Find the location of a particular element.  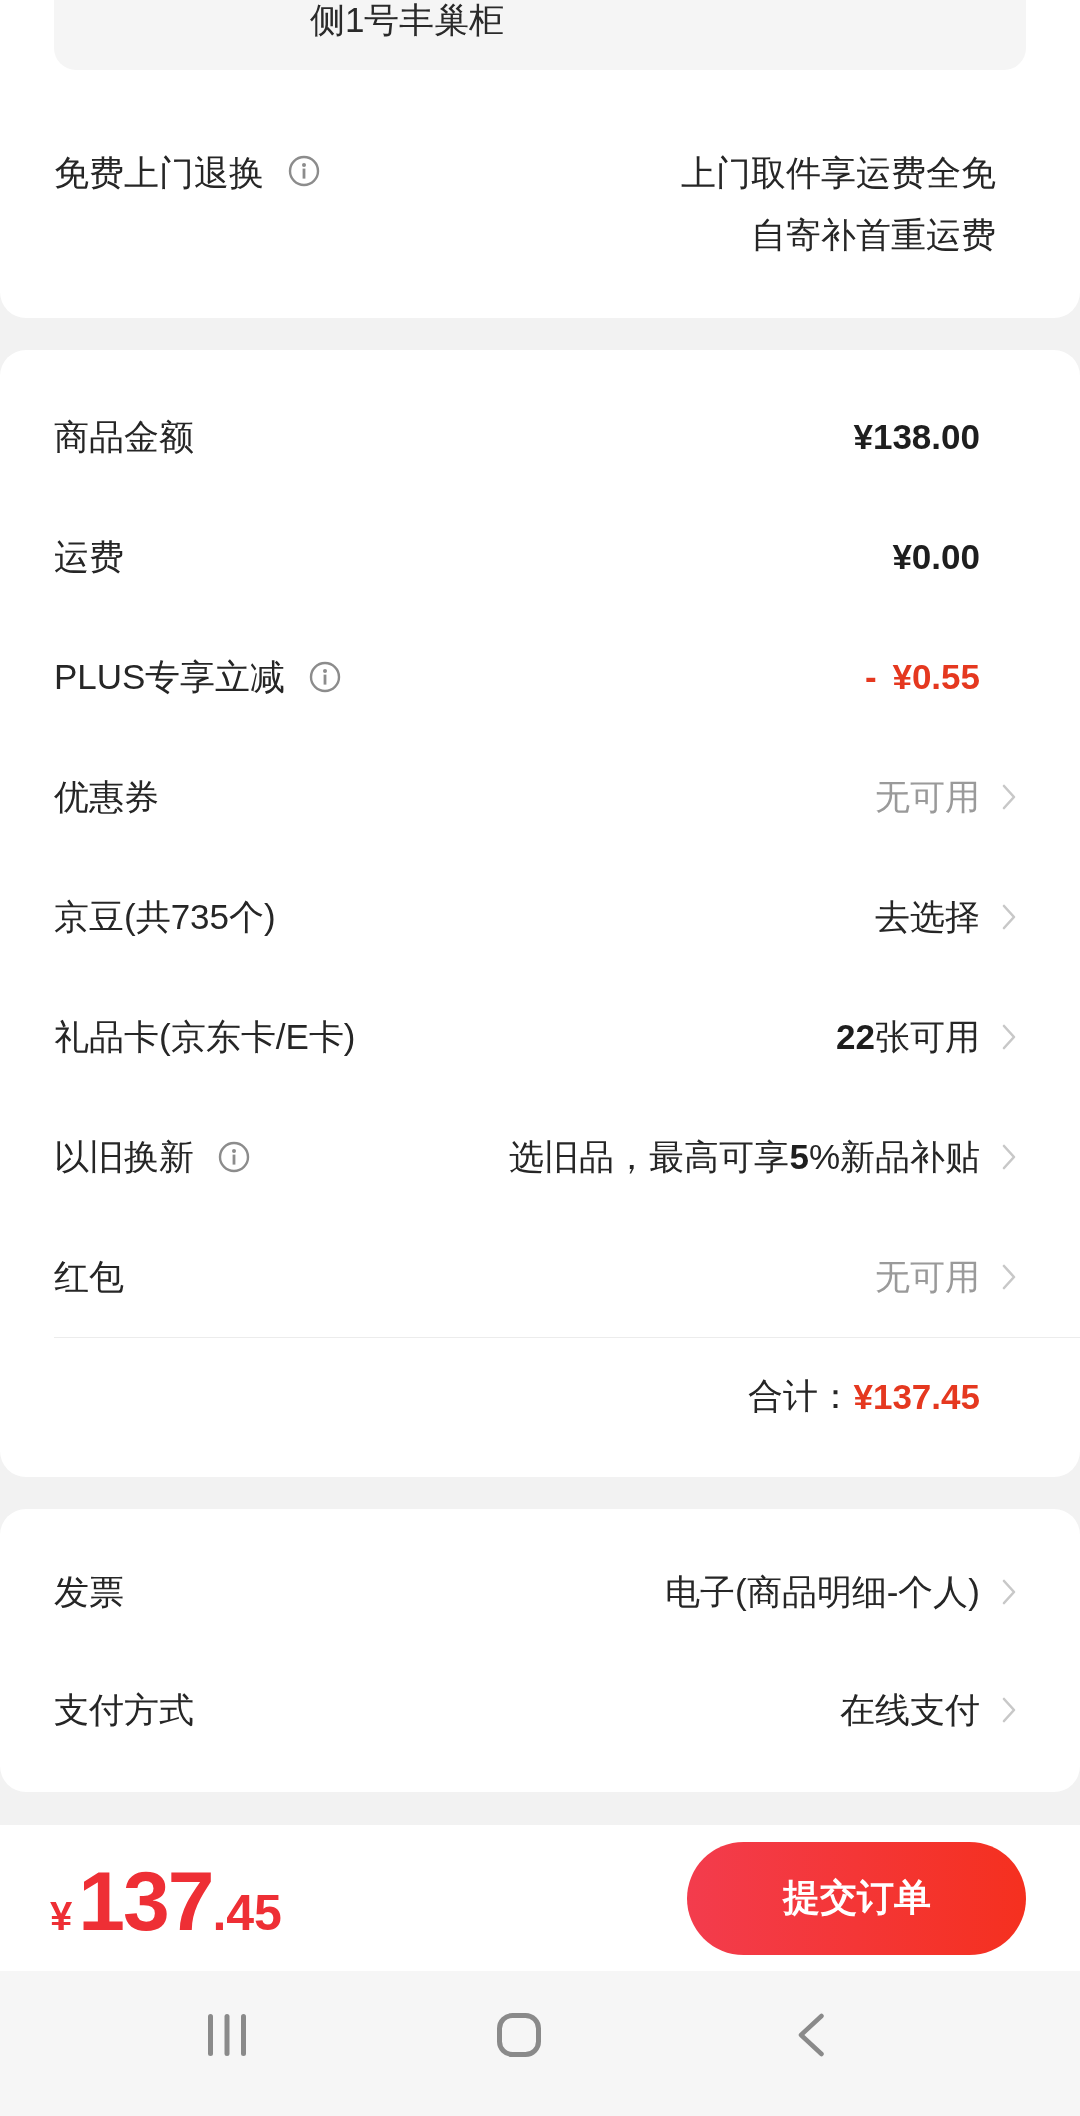

row-value: ¥0.00 is located at coordinates (936, 557).